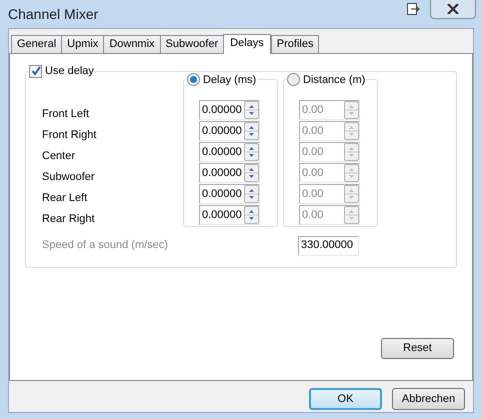  What do you see at coordinates (59, 156) in the screenshot?
I see `channel-label: Center` at bounding box center [59, 156].